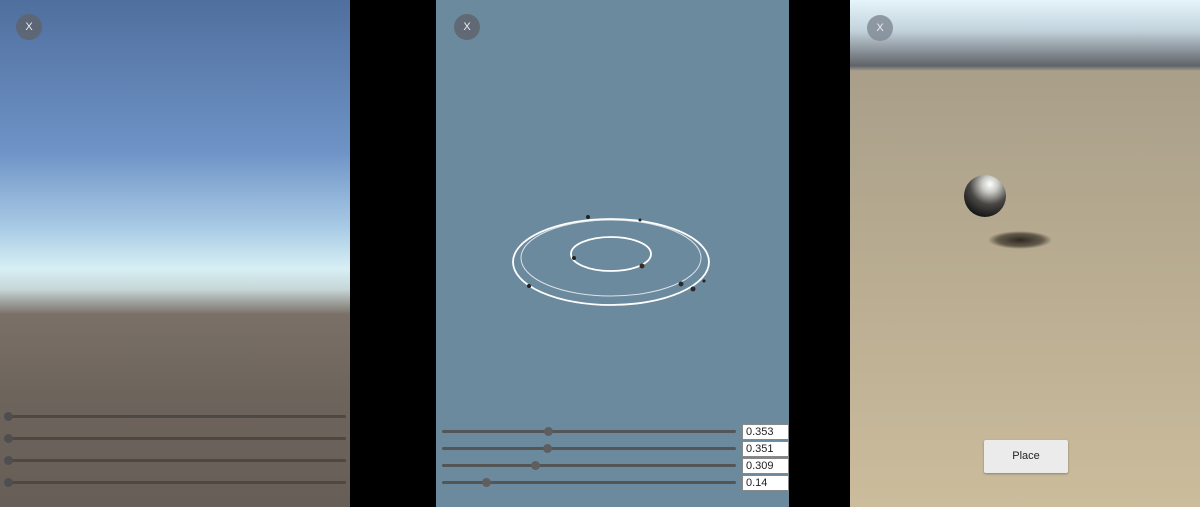  I want to click on outer-orbit-ring, so click(611, 262).